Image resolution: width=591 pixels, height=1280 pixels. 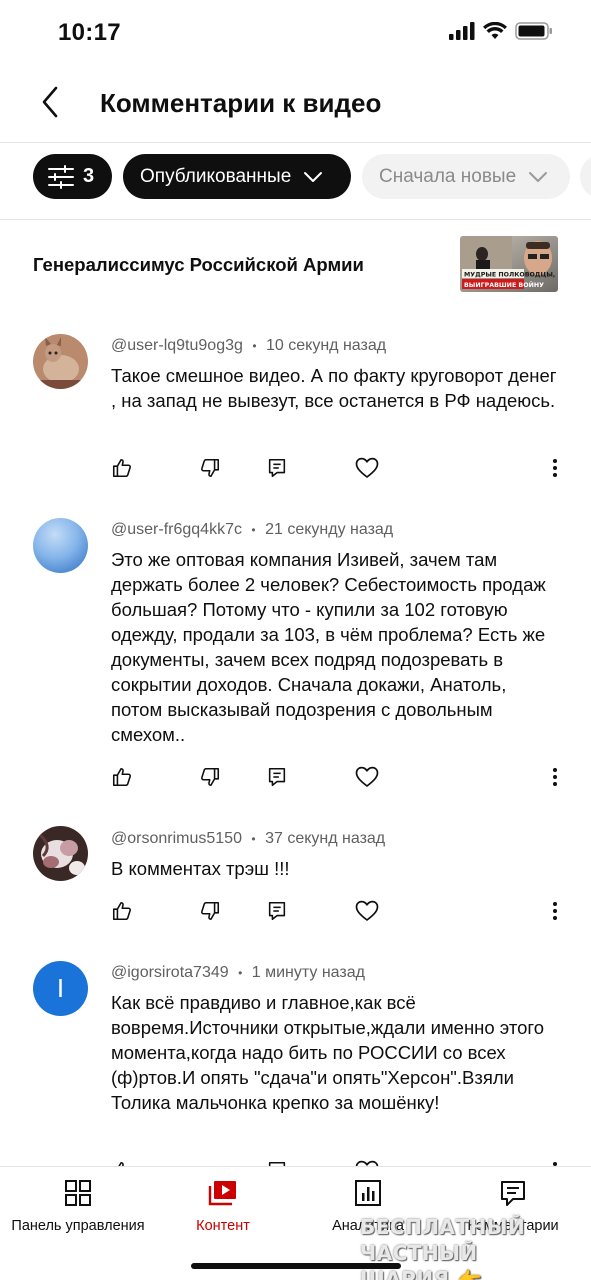 I want to click on page-title: Комментарии к видео, so click(x=241, y=103).